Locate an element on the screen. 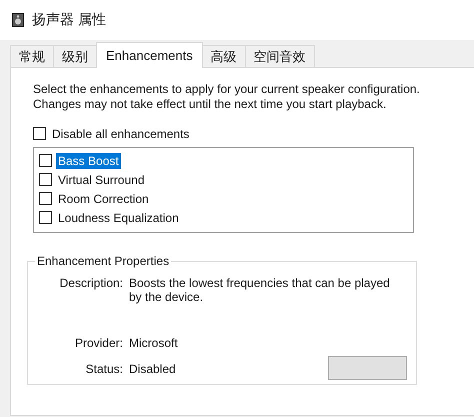 This screenshot has height=417, width=474. field-value: Boosts the lowest frequencies that can be played by the device. is located at coordinates (259, 290).